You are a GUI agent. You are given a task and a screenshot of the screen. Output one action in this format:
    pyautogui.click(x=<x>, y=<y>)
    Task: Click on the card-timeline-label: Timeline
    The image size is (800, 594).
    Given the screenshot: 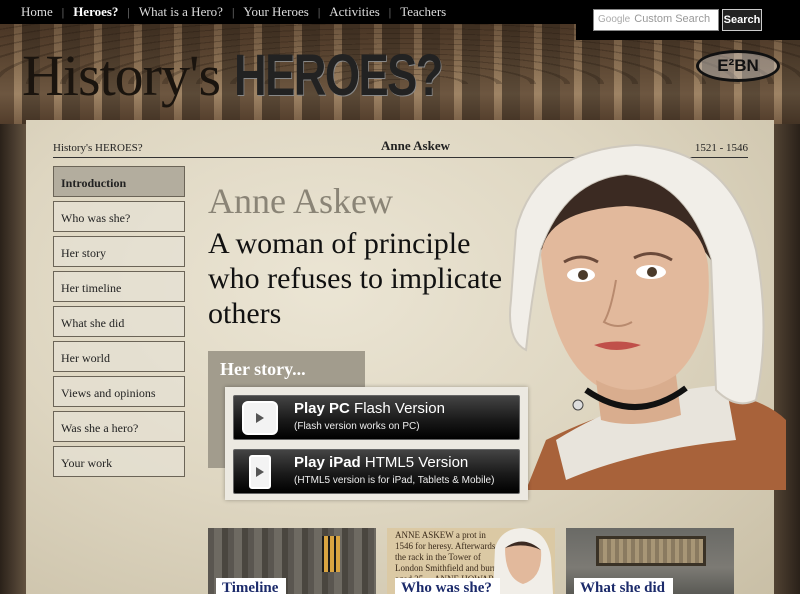 What is the action you would take?
    pyautogui.click(x=251, y=586)
    